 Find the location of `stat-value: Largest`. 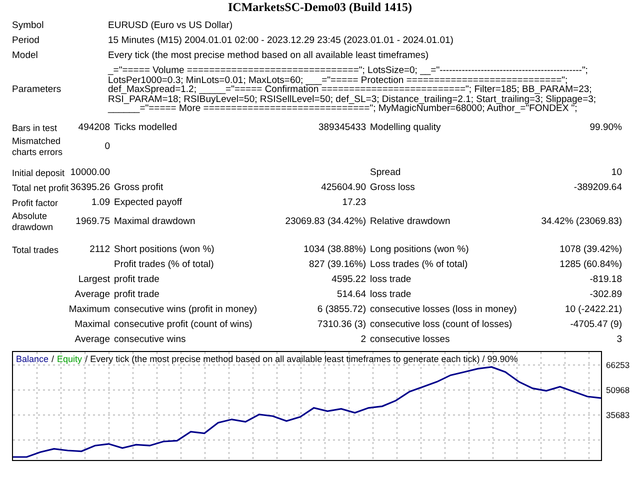

stat-value: Largest is located at coordinates (94, 280).